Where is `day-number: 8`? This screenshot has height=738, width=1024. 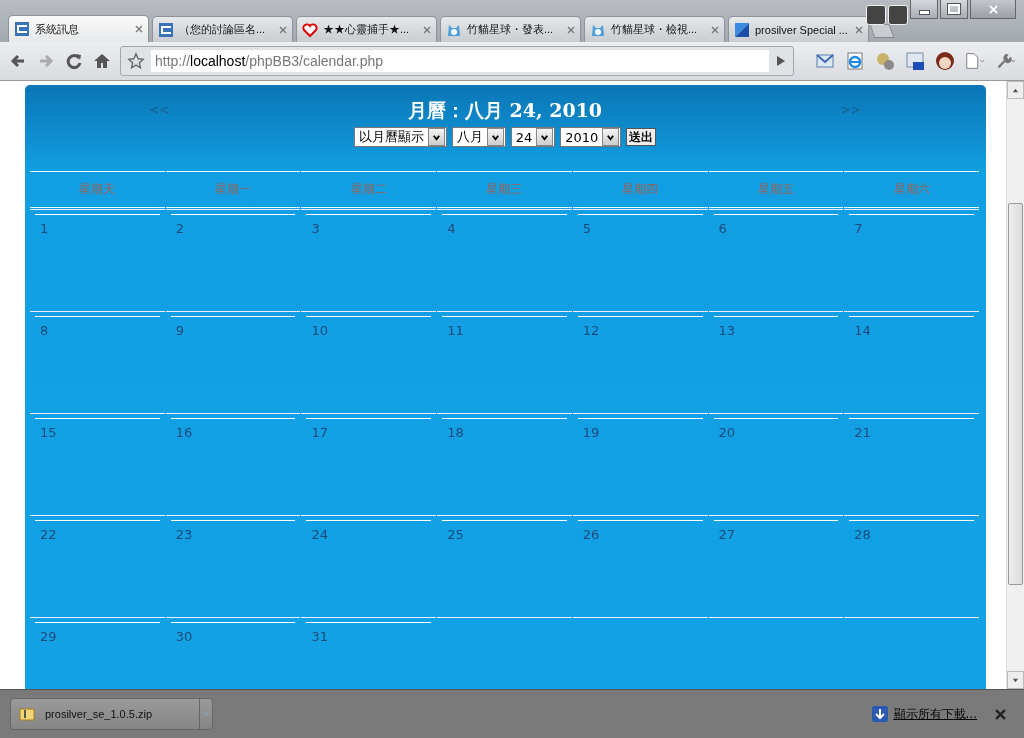 day-number: 8 is located at coordinates (44, 330).